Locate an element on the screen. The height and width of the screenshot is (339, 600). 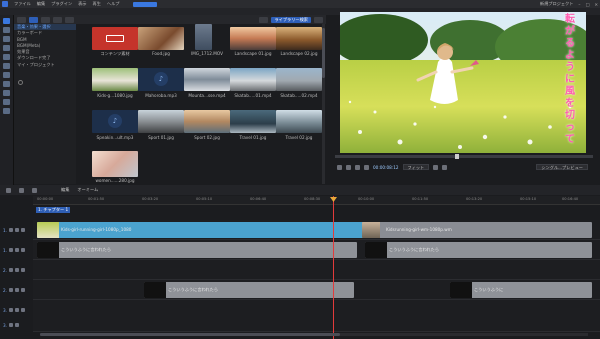
video-clip: Kids-girl-running-girl-1080p_1080 is located at coordinates (200, 230).